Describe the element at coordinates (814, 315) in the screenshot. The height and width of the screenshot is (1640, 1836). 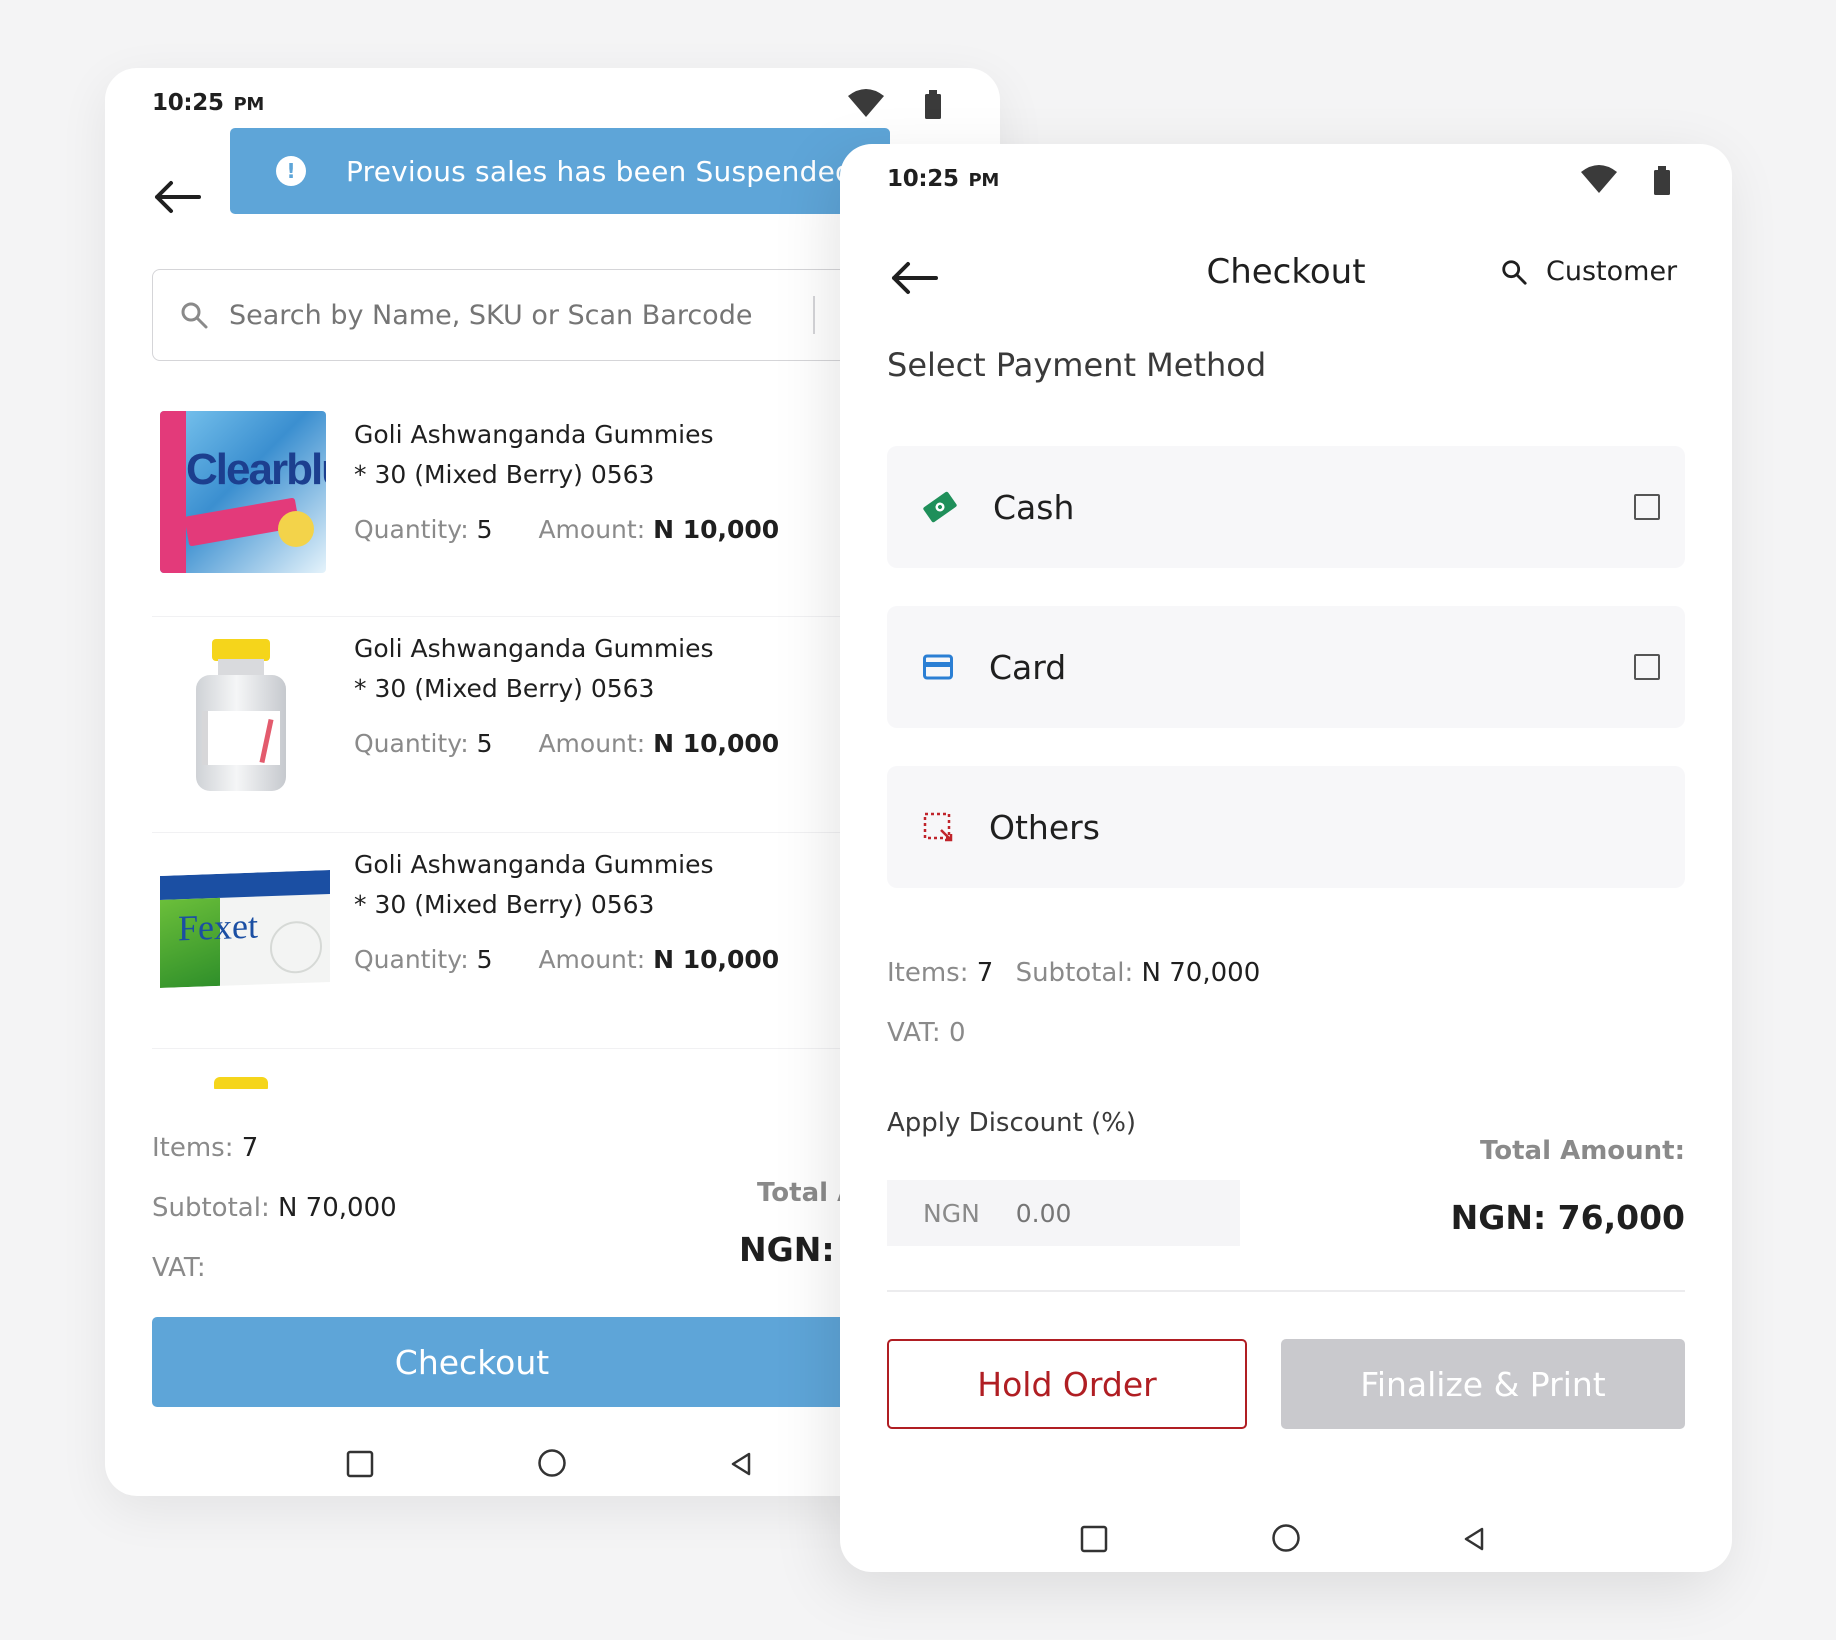
I see `search-divider` at that location.